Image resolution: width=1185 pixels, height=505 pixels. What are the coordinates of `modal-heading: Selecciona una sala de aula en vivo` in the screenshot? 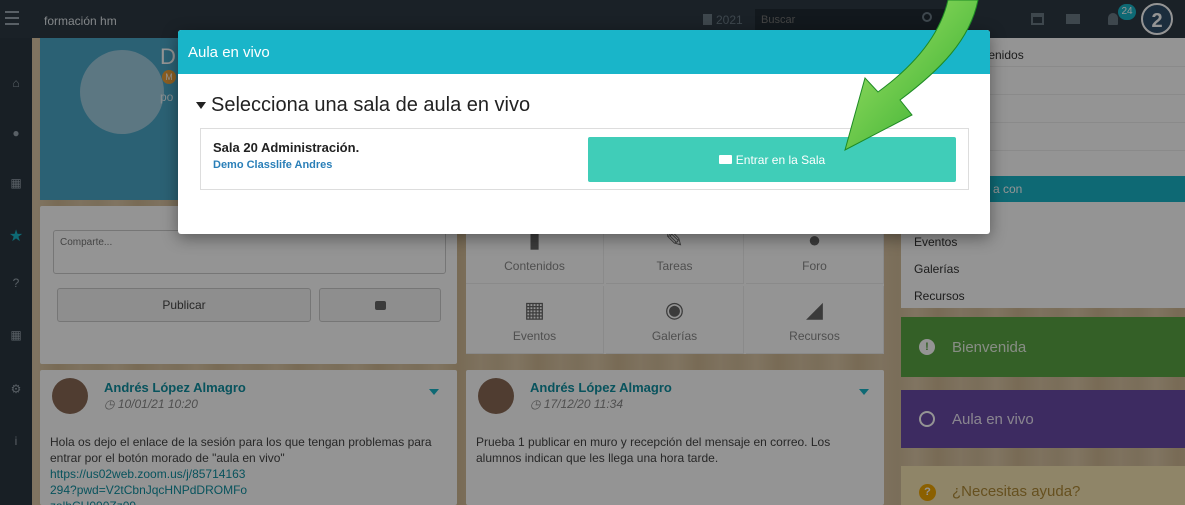 It's located at (371, 105).